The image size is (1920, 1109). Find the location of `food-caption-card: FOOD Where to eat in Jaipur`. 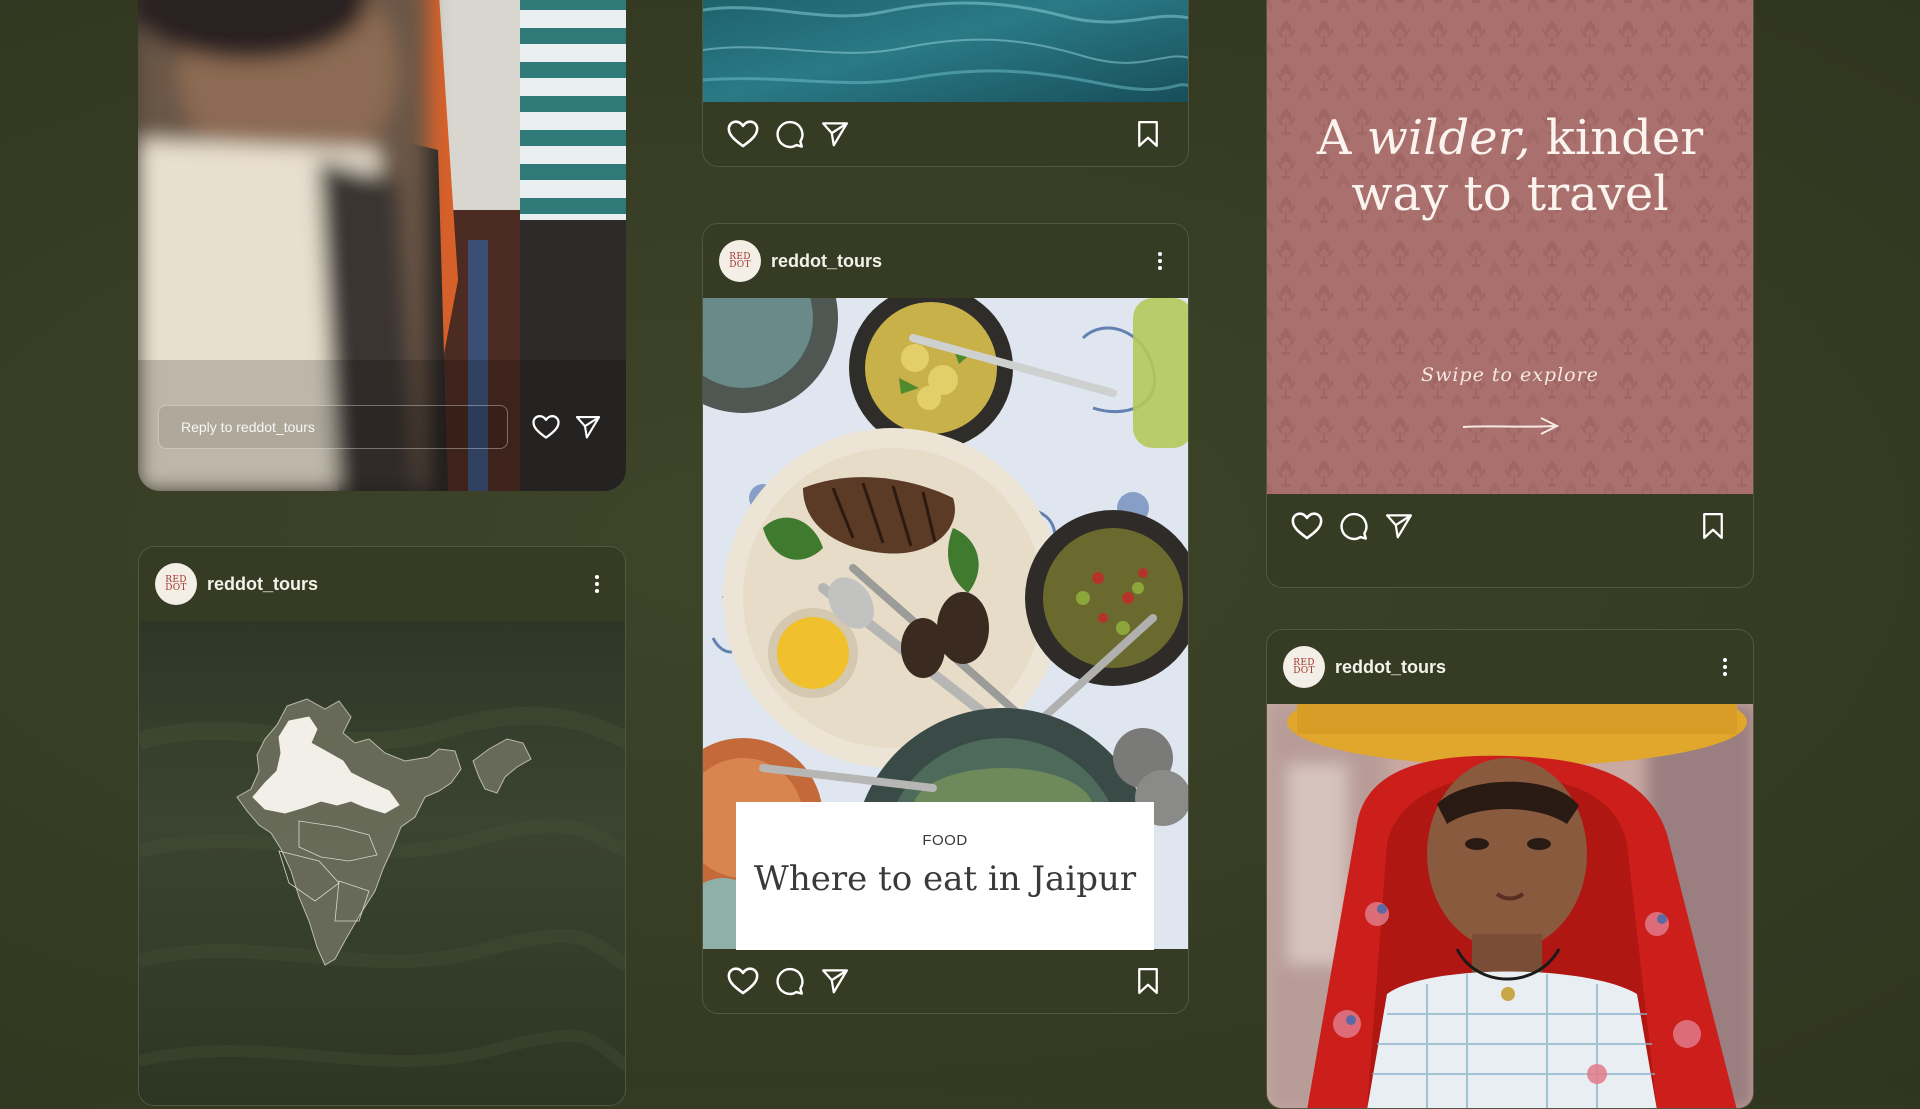

food-caption-card: FOOD Where to eat in Jaipur is located at coordinates (945, 876).